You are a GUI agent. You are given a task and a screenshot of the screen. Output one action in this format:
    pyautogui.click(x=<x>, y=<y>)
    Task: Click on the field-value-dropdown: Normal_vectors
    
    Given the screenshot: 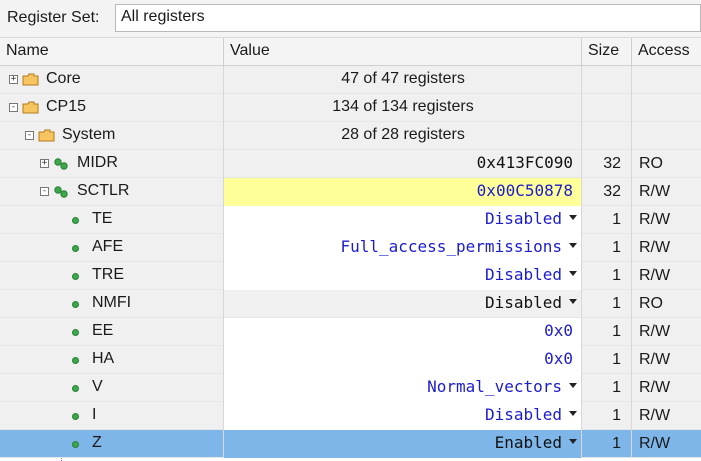 What is the action you would take?
    pyautogui.click(x=502, y=386)
    